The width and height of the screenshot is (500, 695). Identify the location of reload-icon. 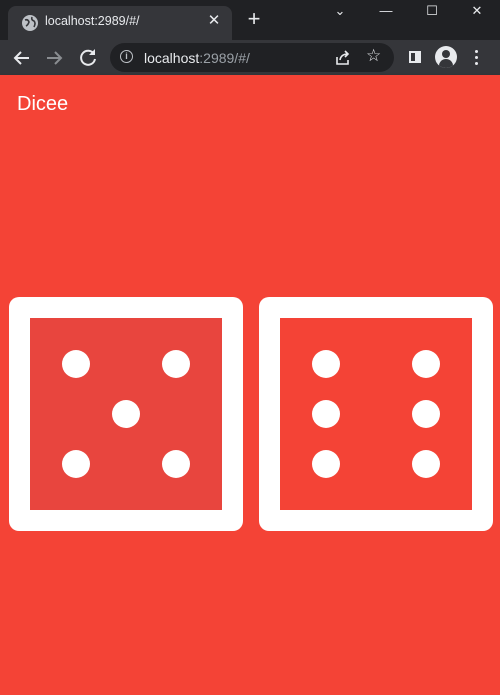
(88, 57).